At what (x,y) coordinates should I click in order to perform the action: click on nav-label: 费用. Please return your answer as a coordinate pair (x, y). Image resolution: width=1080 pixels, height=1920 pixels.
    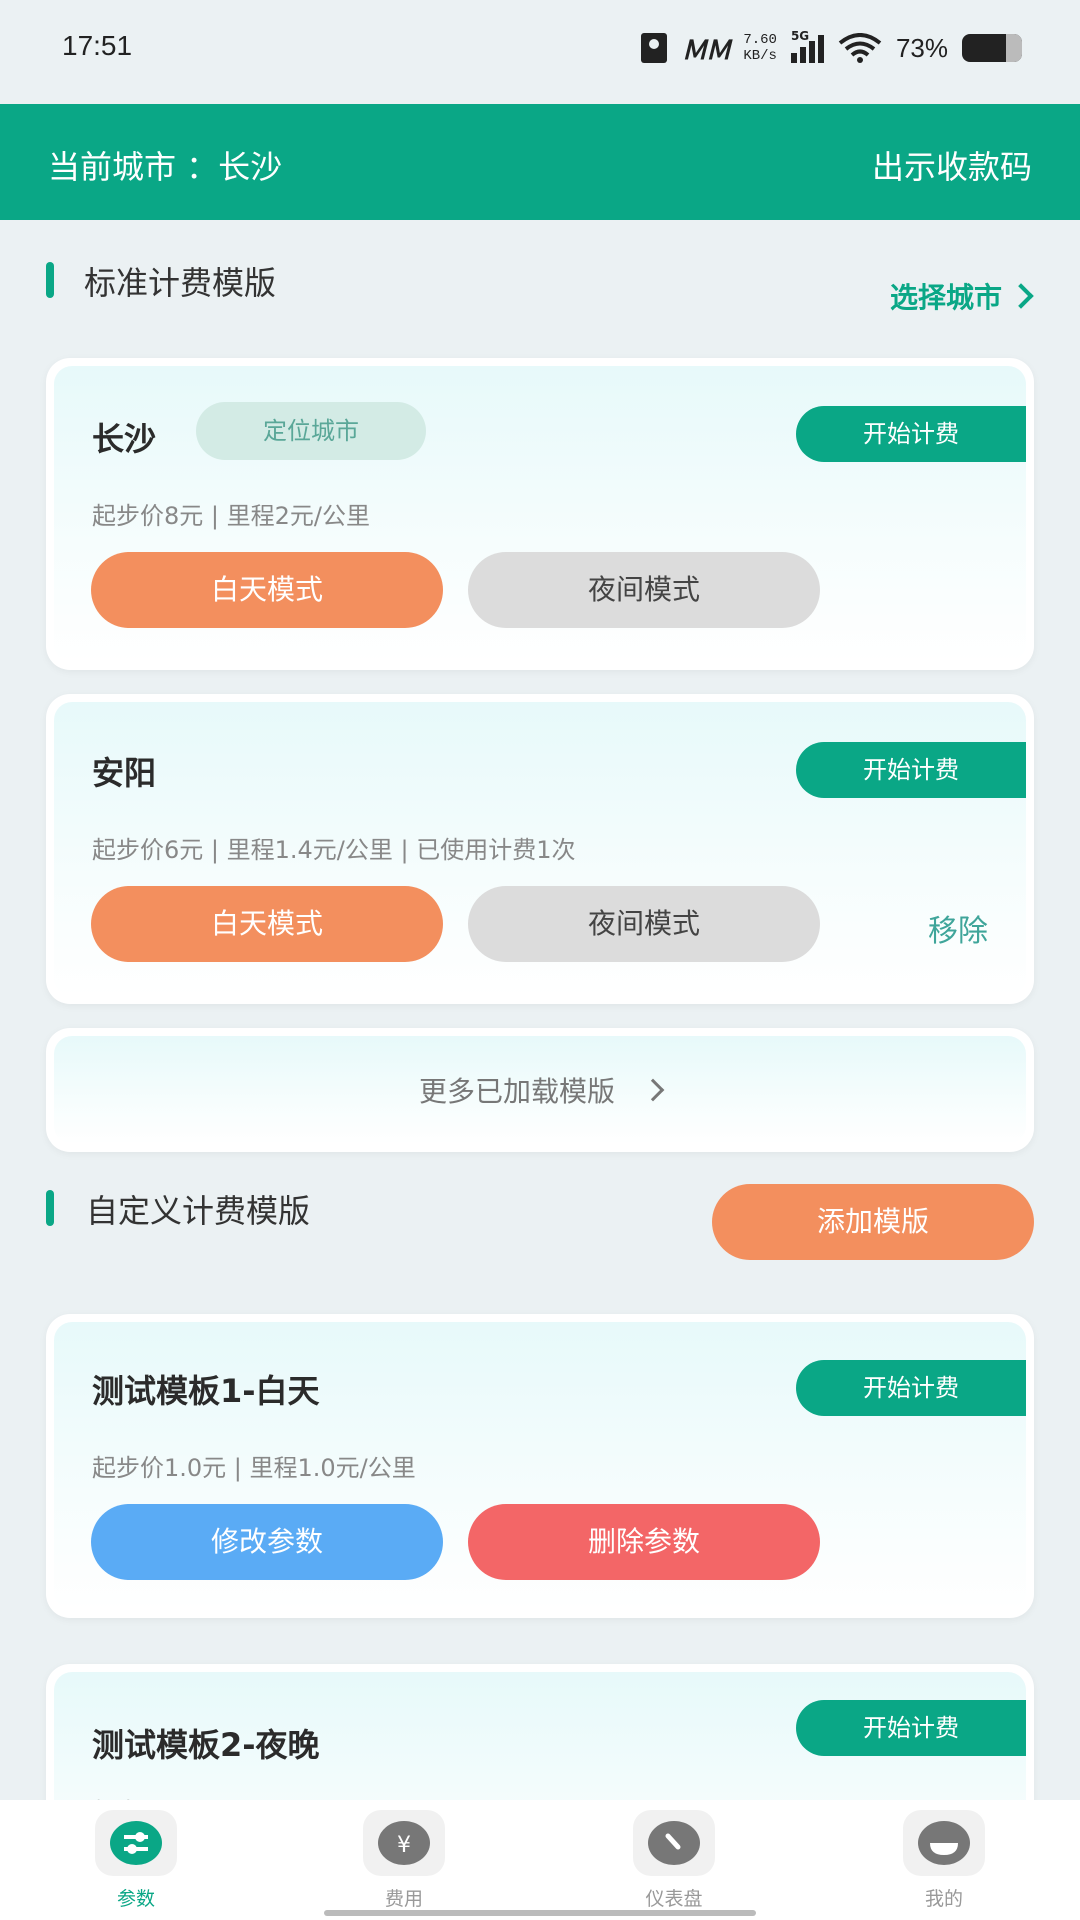
    Looking at the image, I should click on (403, 1899).